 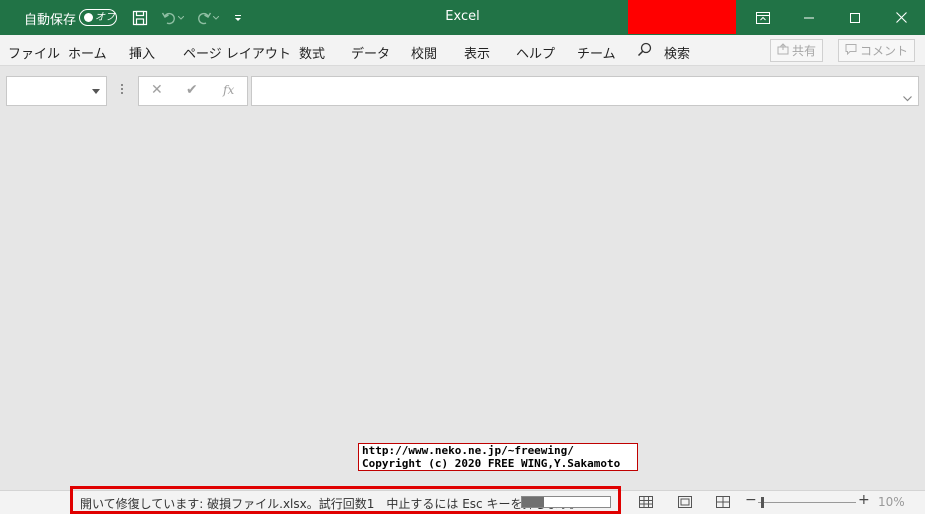 What do you see at coordinates (763, 17) in the screenshot?
I see `ribbon-display-options-icon` at bounding box center [763, 17].